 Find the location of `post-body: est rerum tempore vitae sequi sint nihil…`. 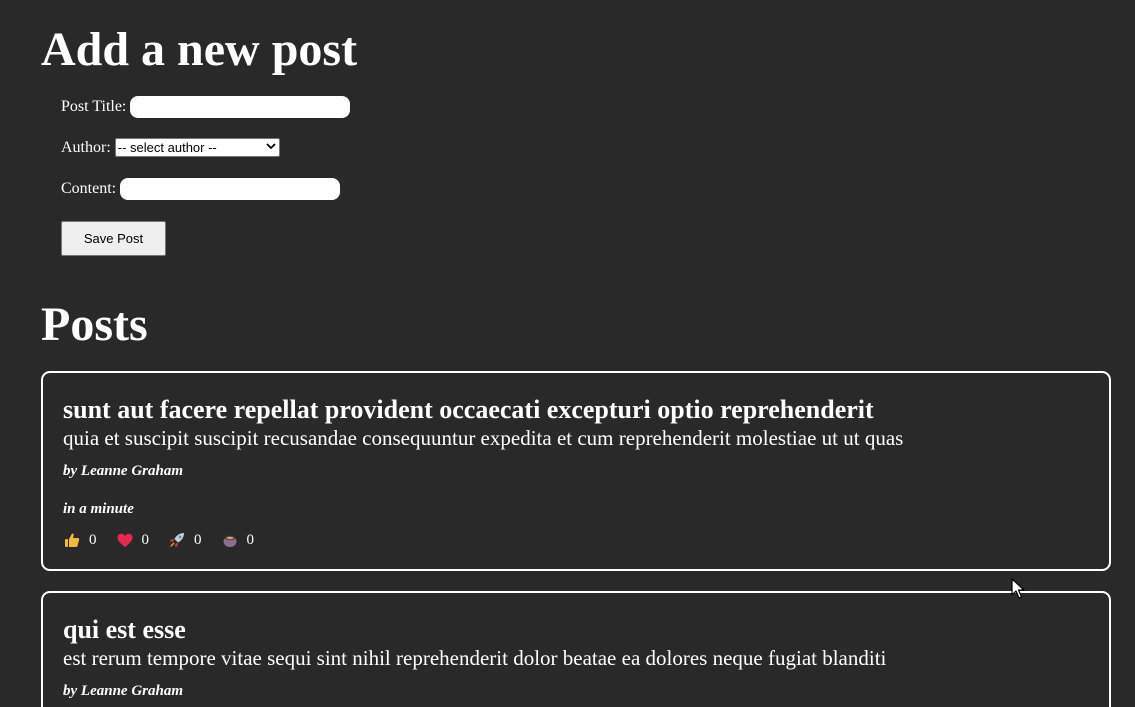

post-body: est rerum tempore vitae sequi sint nihil… is located at coordinates (475, 658).